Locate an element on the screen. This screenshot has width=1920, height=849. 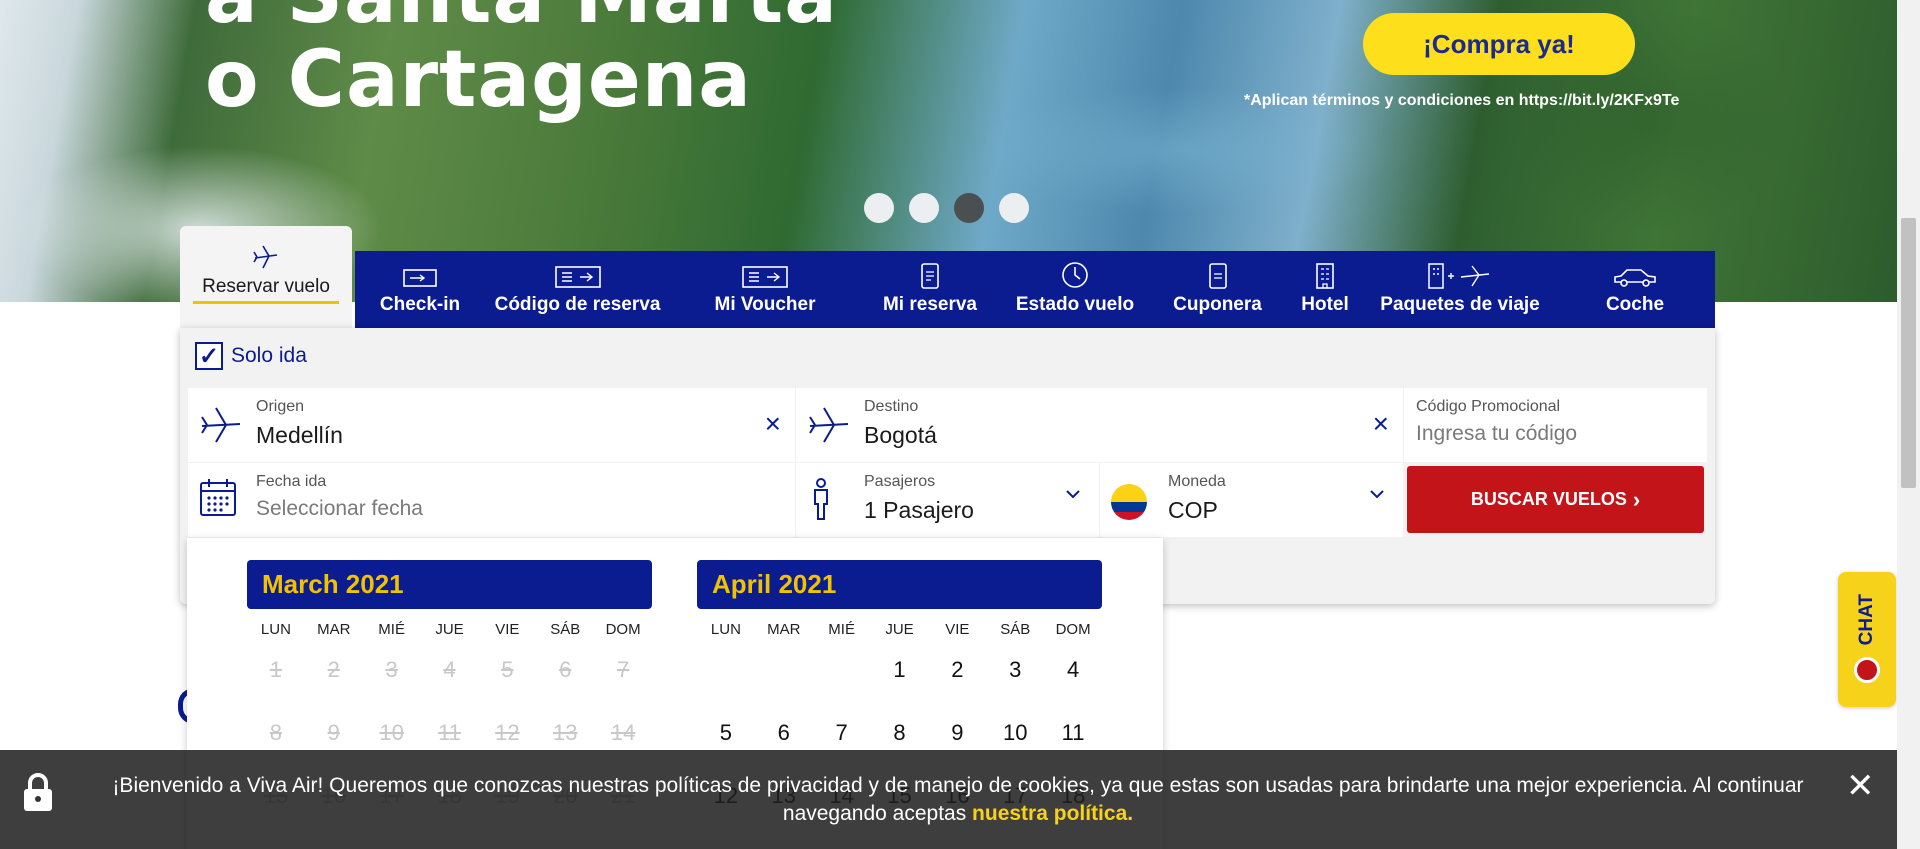
chevron-right-icon: › is located at coordinates (1636, 499).